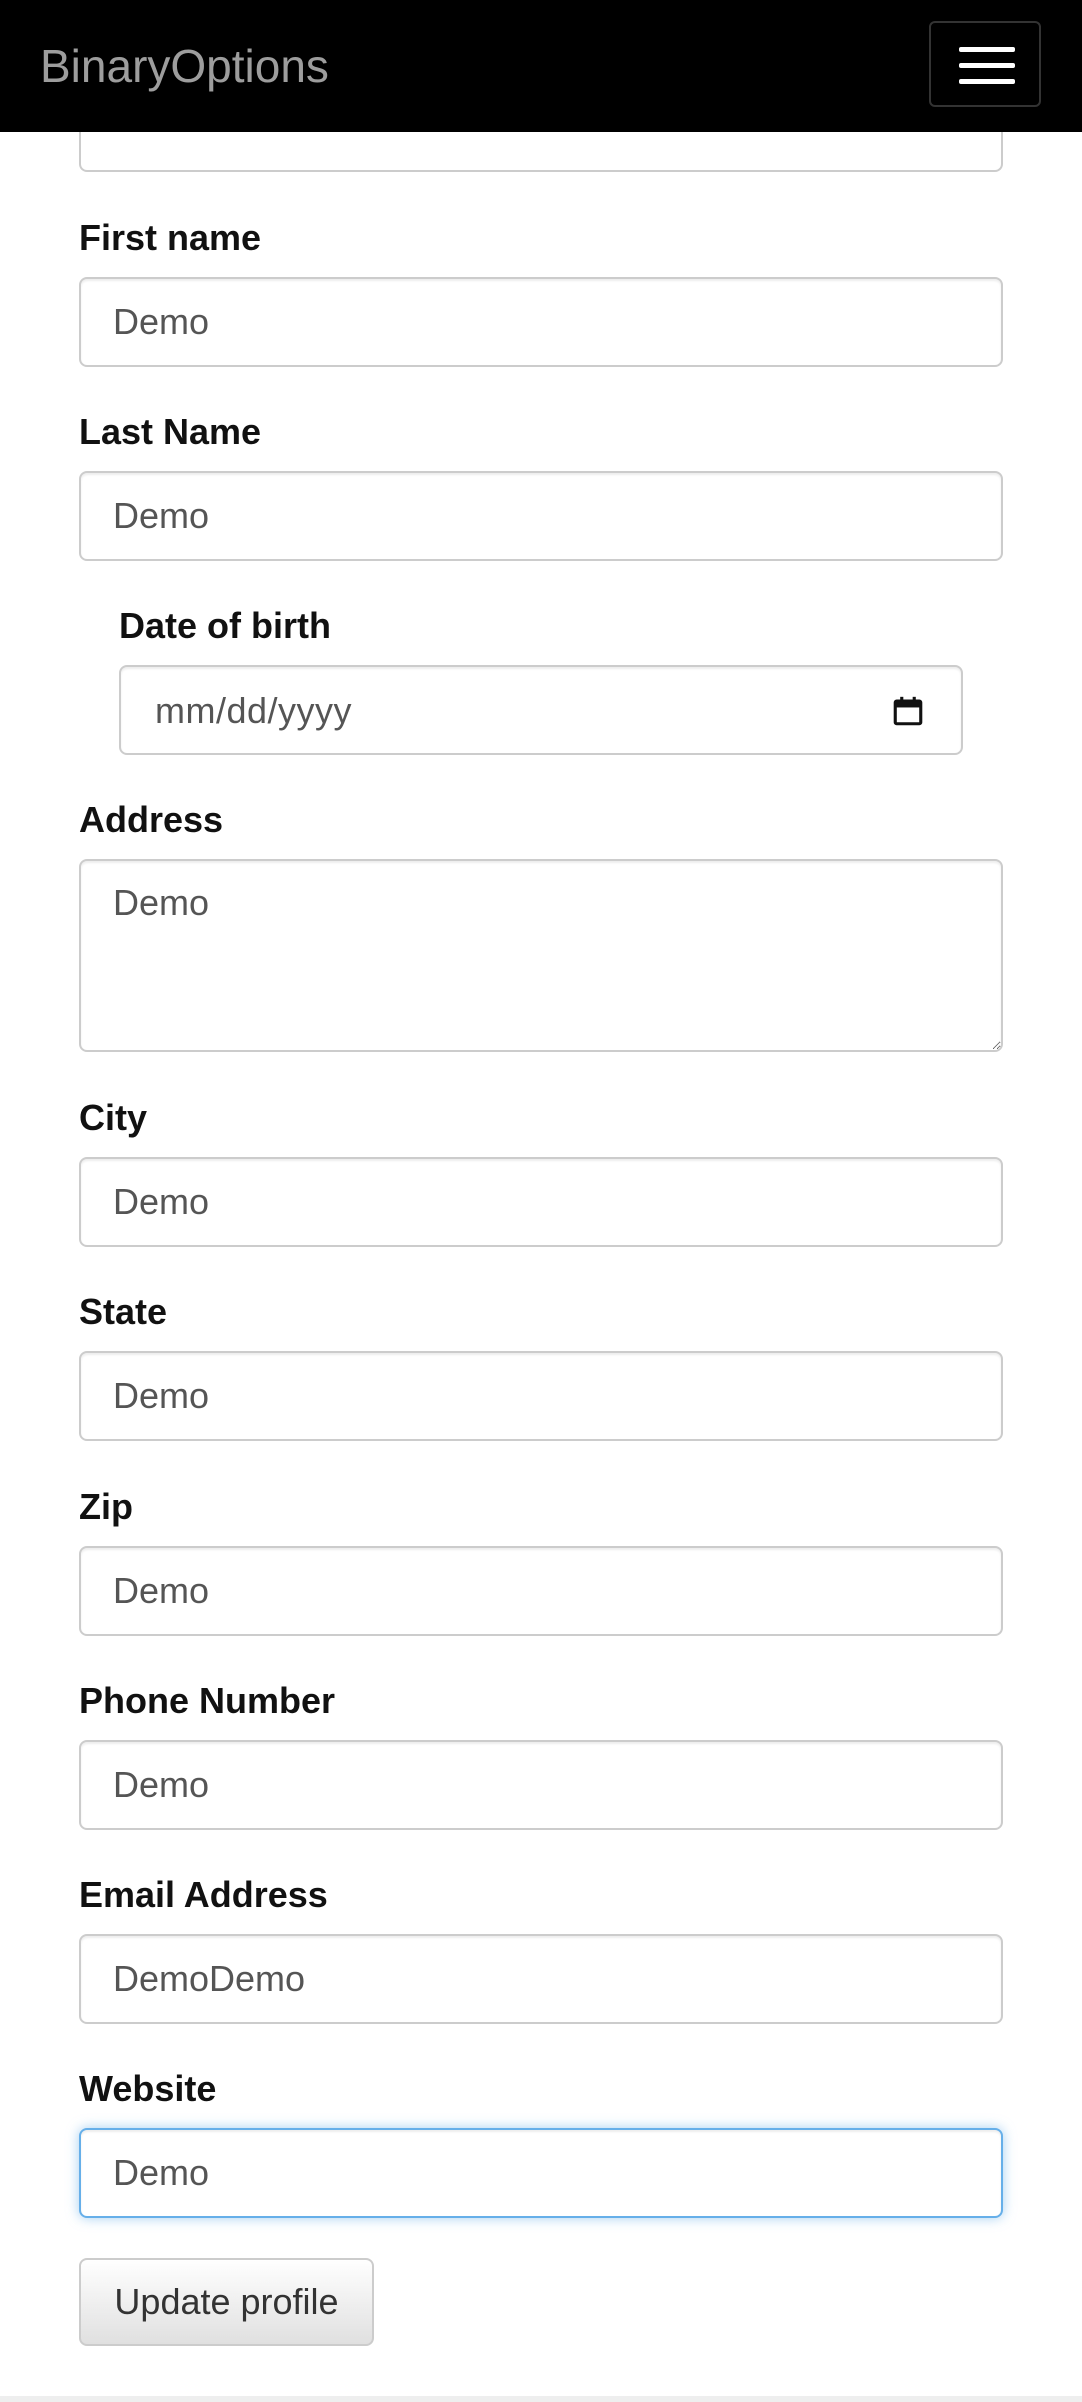 The width and height of the screenshot is (1082, 2402). I want to click on zip-label: Zip, so click(106, 1506).